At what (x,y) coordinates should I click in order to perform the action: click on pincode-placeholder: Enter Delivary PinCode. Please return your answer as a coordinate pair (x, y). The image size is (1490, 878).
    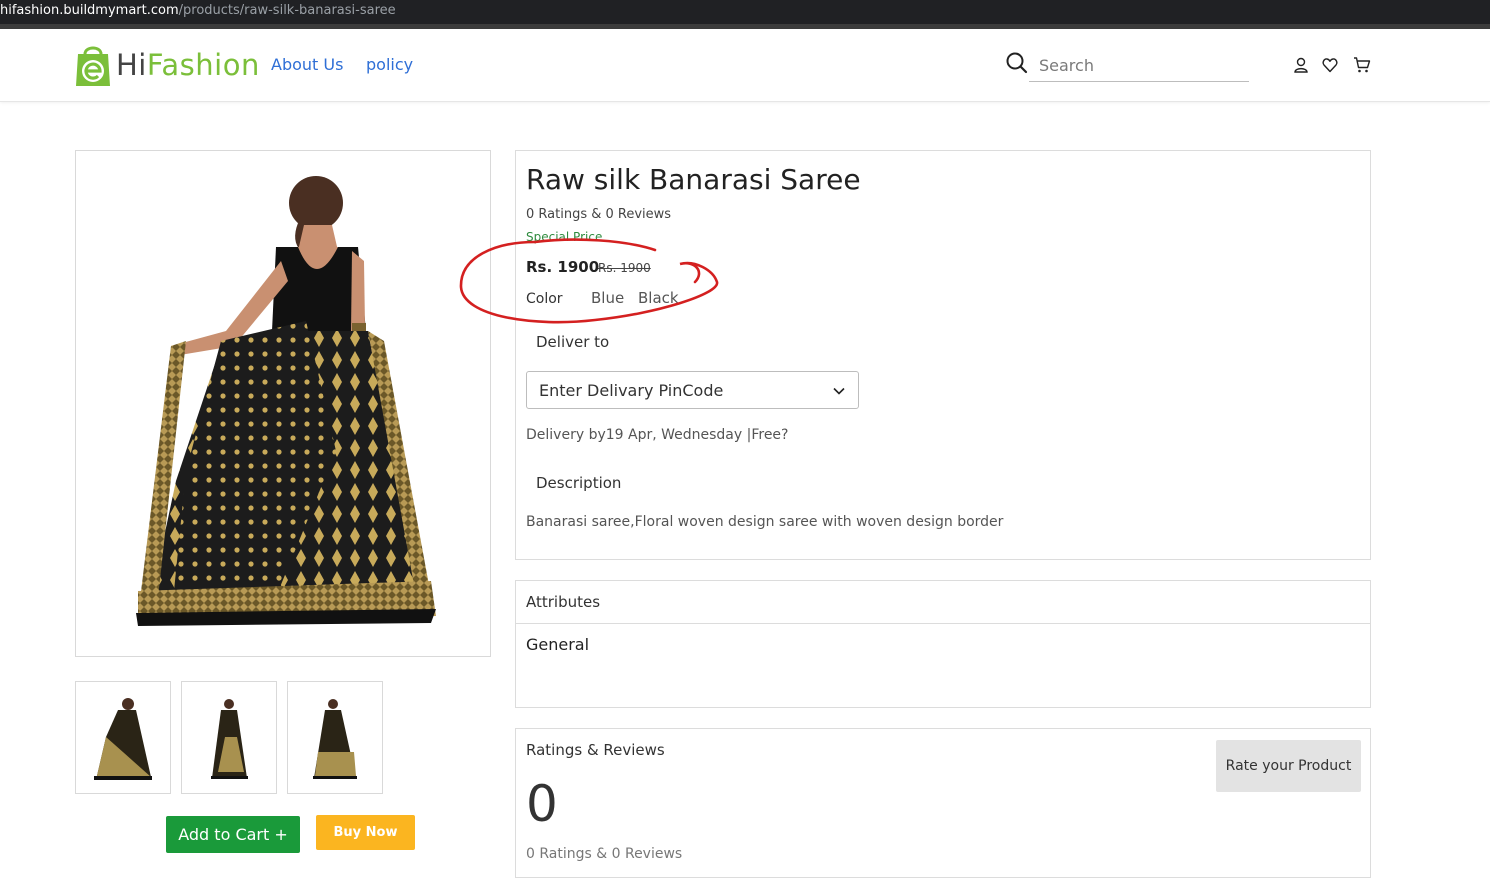
    Looking at the image, I should click on (631, 390).